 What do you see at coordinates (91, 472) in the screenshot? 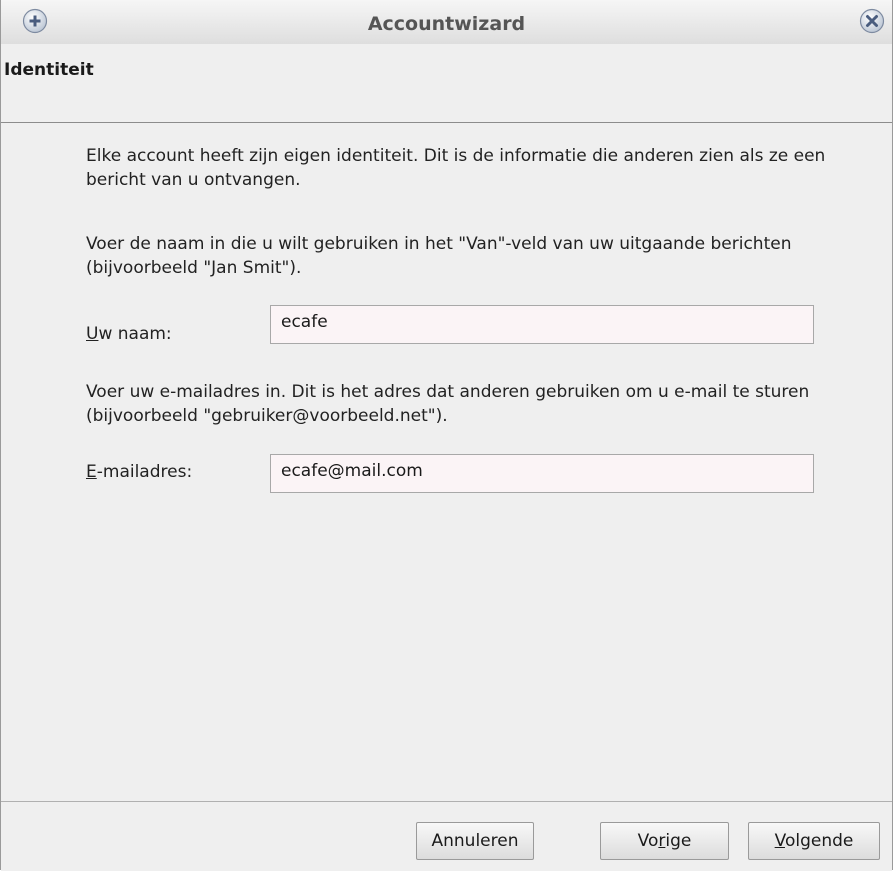
I see `email-label-access-key: E` at bounding box center [91, 472].